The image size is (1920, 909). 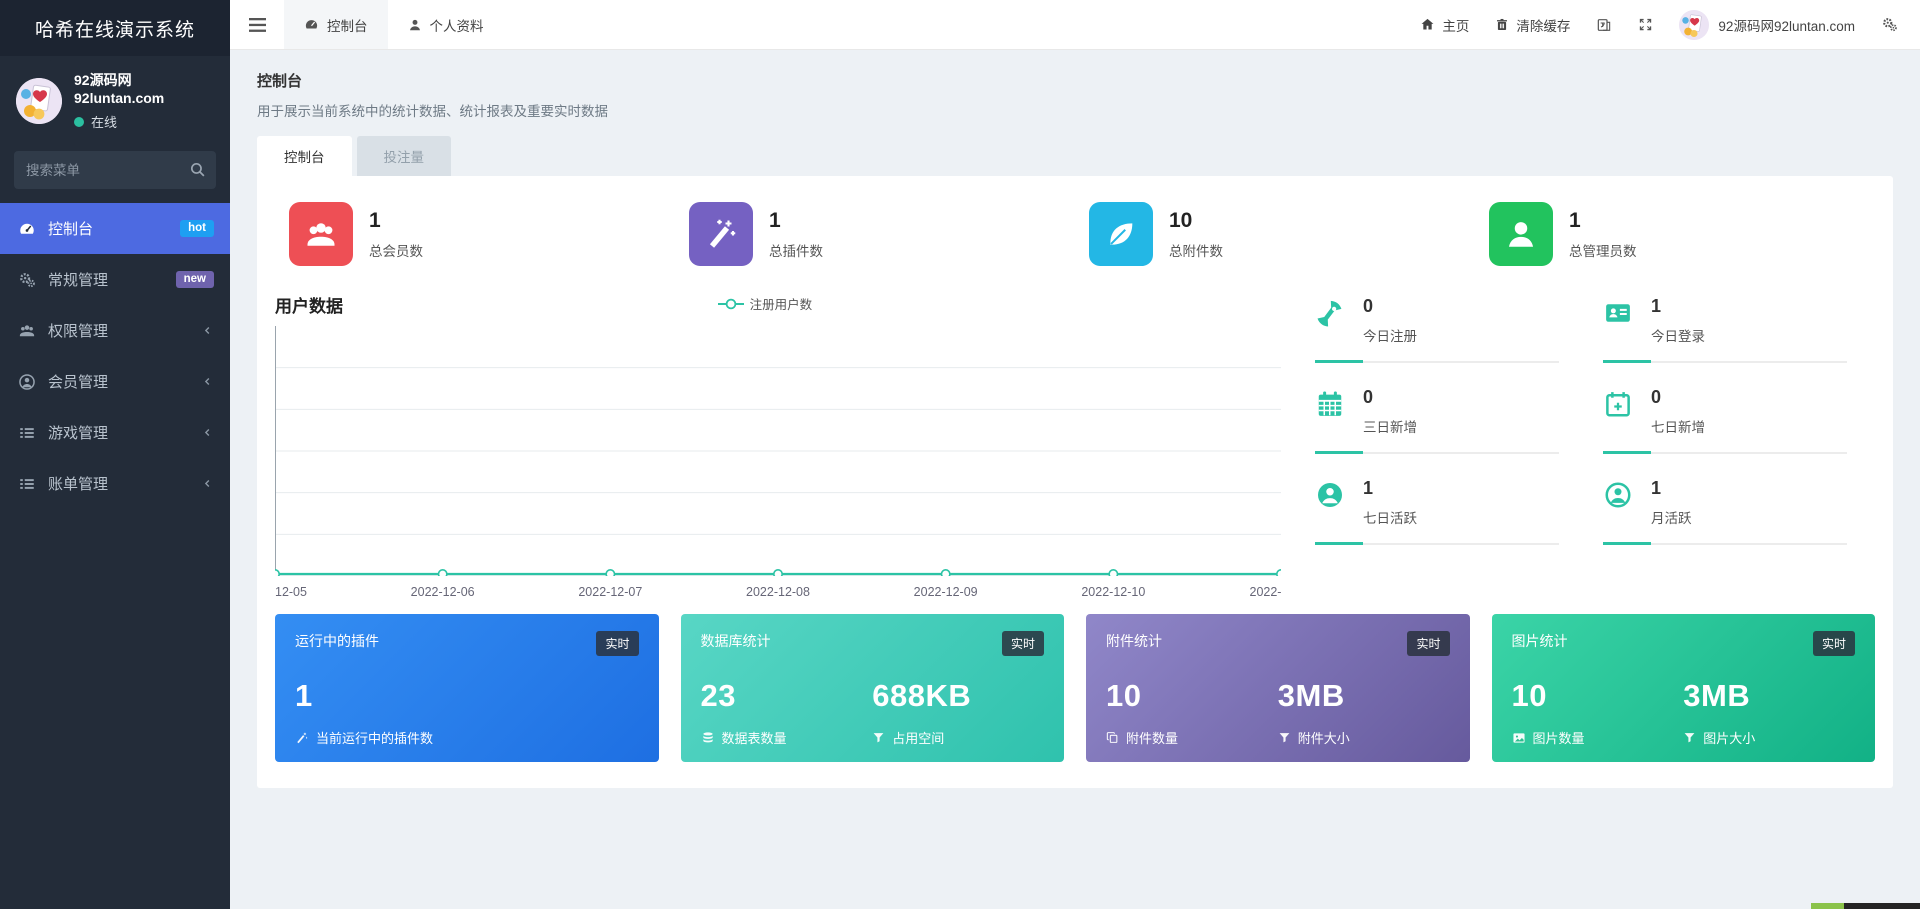 What do you see at coordinates (1595, 448) in the screenshot?
I see `mini-stats-grid: 0 今日注册 1 今日登录 0 三日新增 0 七日新增 1 七日活跃 1 月活跃` at bounding box center [1595, 448].